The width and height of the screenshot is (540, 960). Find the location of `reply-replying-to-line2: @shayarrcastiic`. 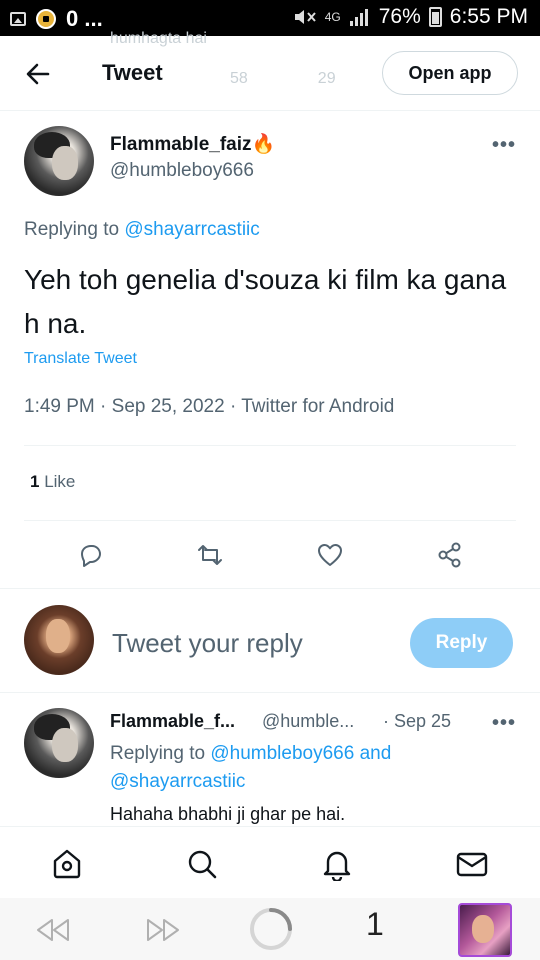

reply-replying-to-line2: @shayarrcastiic is located at coordinates (177, 782).